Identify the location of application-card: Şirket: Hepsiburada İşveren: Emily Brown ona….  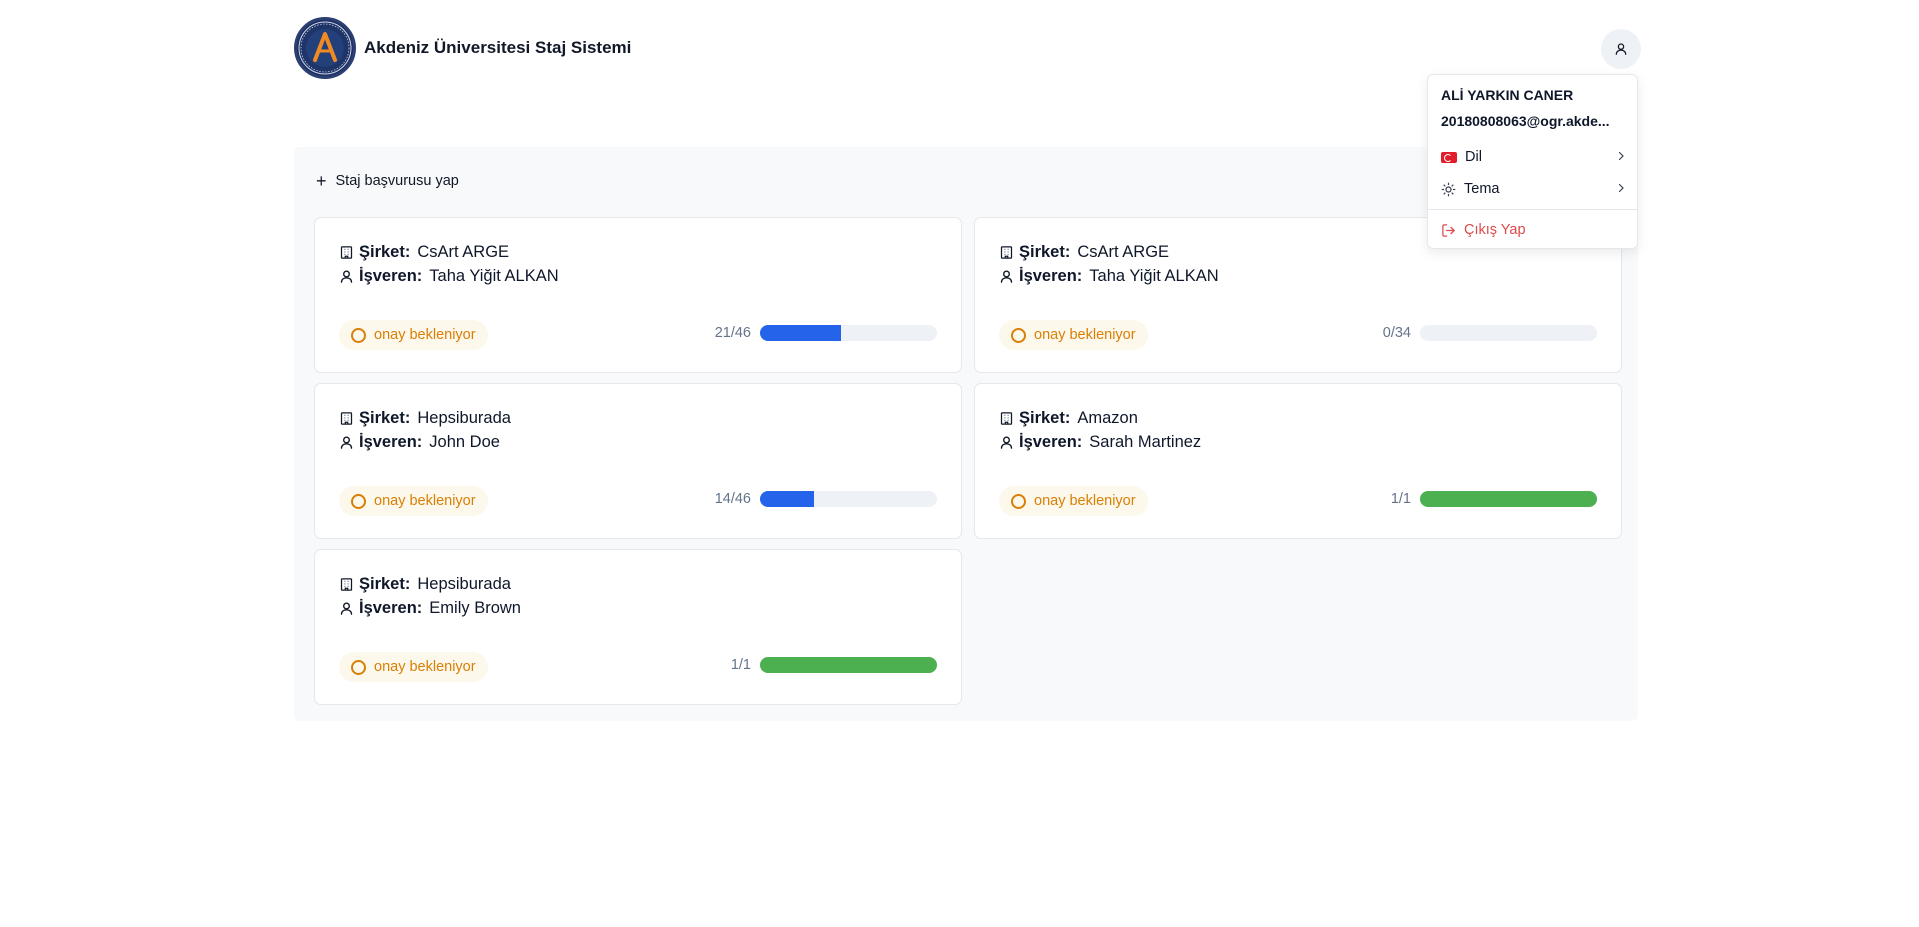
(638, 627).